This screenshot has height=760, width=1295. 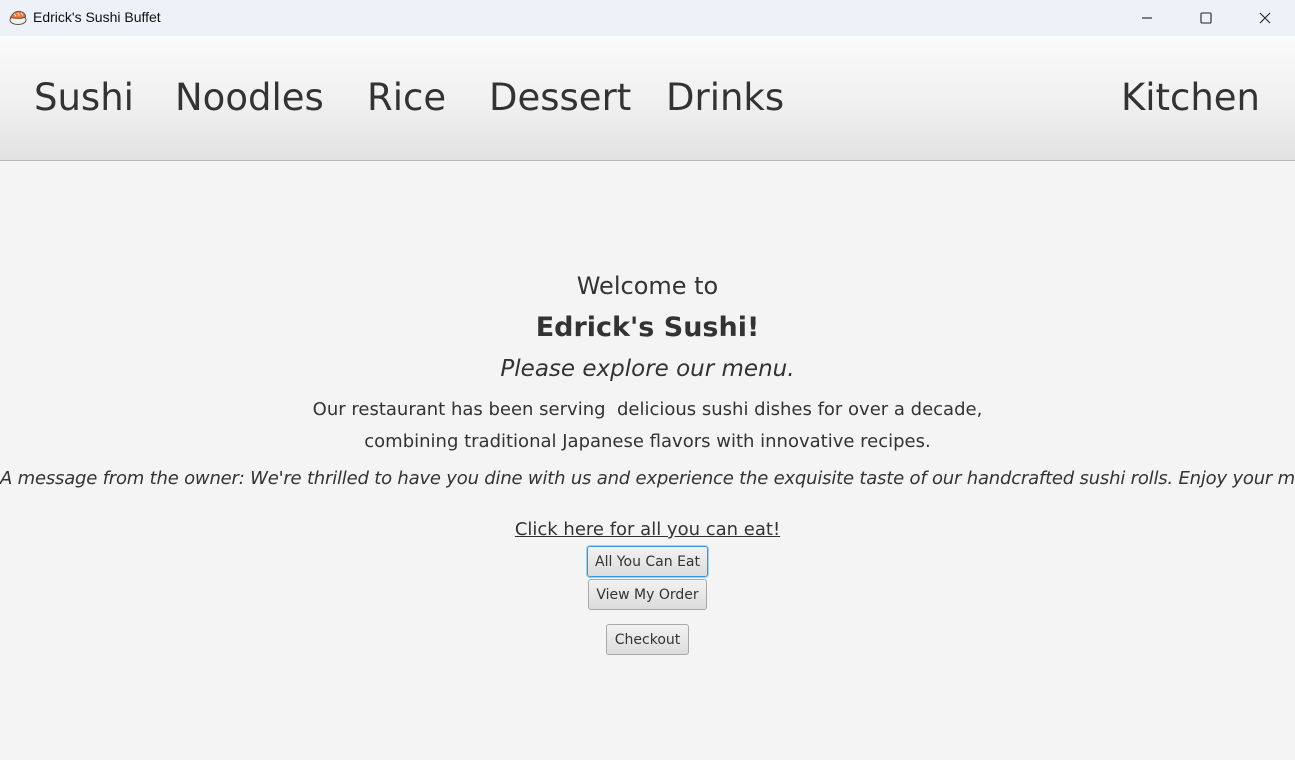 I want to click on sushi-icon, so click(x=18, y=17).